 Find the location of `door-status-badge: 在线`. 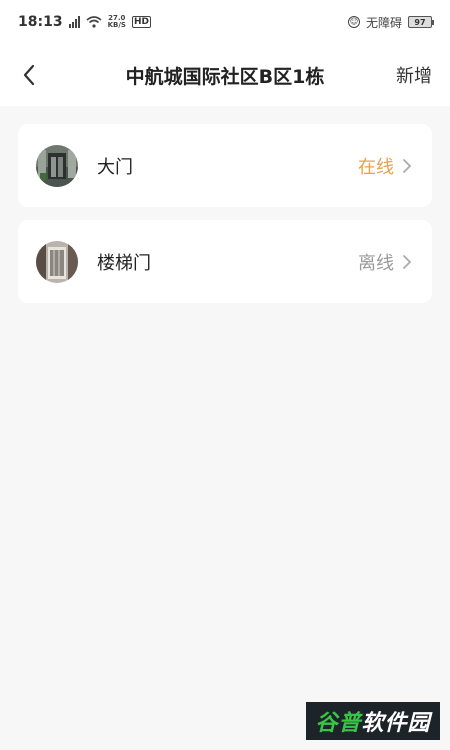

door-status-badge: 在线 is located at coordinates (376, 167).